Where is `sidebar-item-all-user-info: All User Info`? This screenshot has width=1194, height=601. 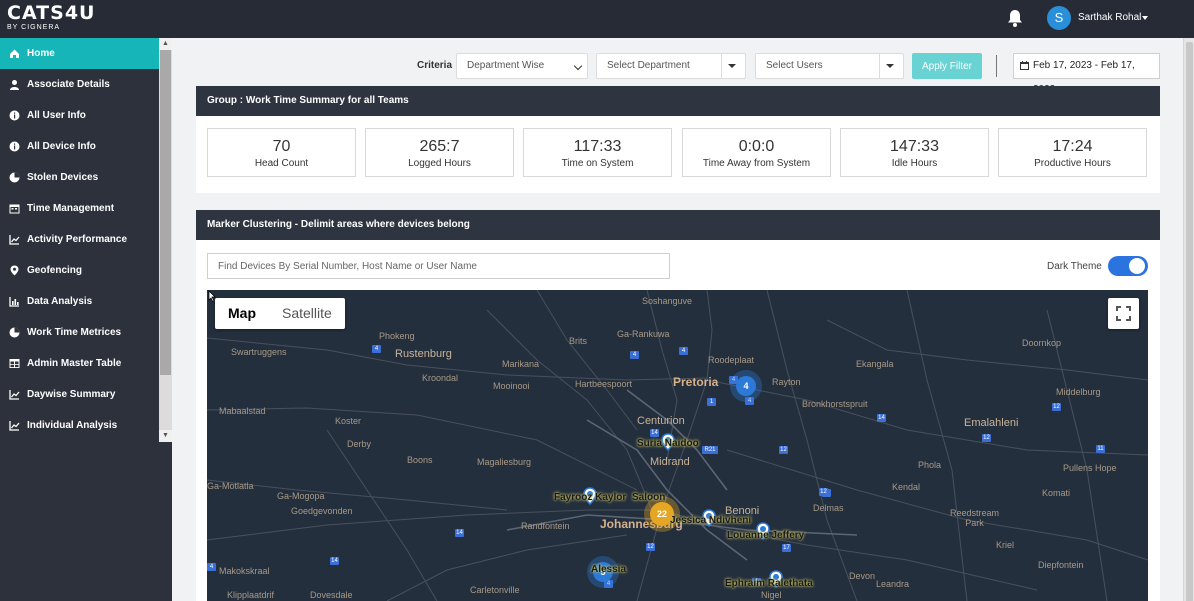 sidebar-item-all-user-info: All User Info is located at coordinates (79, 115).